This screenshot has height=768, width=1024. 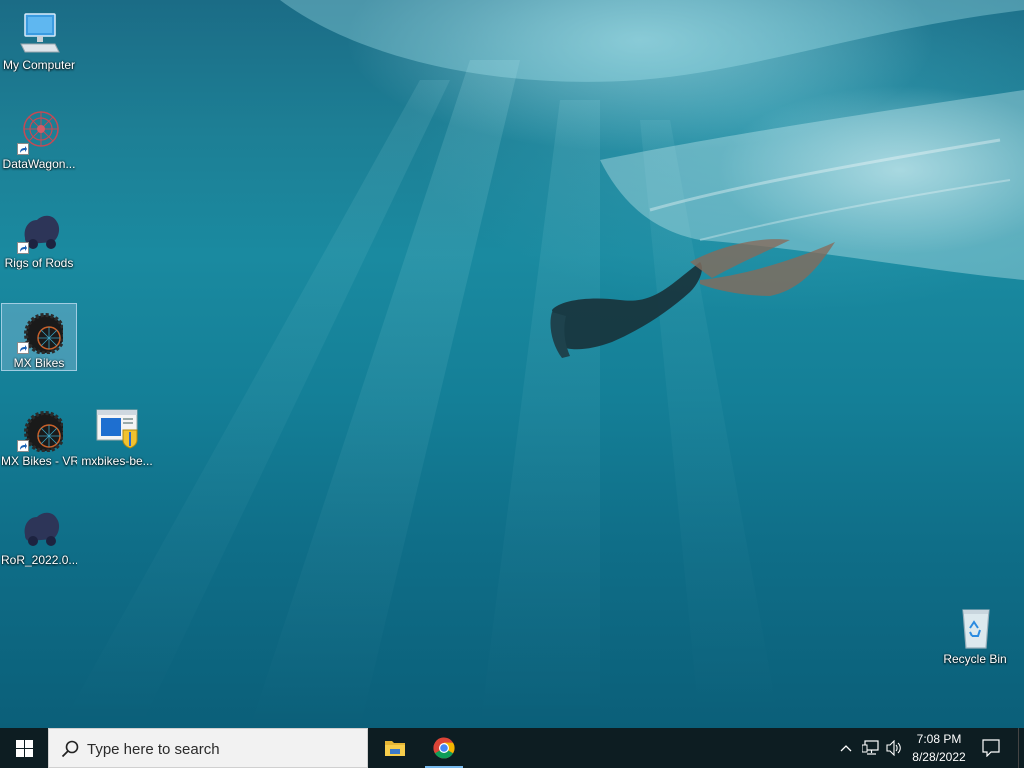 I want to click on desktop-icon-rigs-of-rods: Rigs of Rods, so click(x=39, y=237).